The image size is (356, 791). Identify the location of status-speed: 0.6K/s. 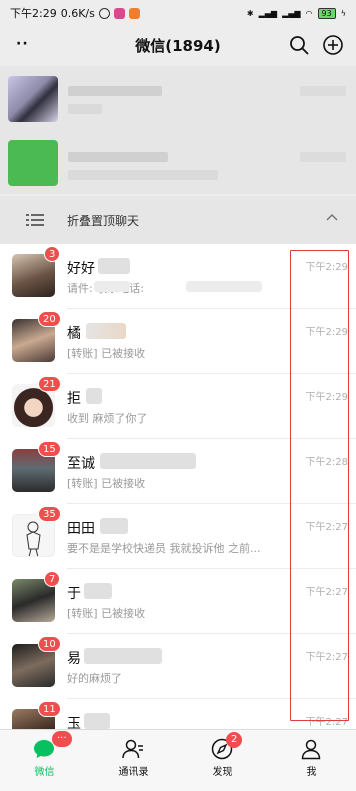
(77, 13).